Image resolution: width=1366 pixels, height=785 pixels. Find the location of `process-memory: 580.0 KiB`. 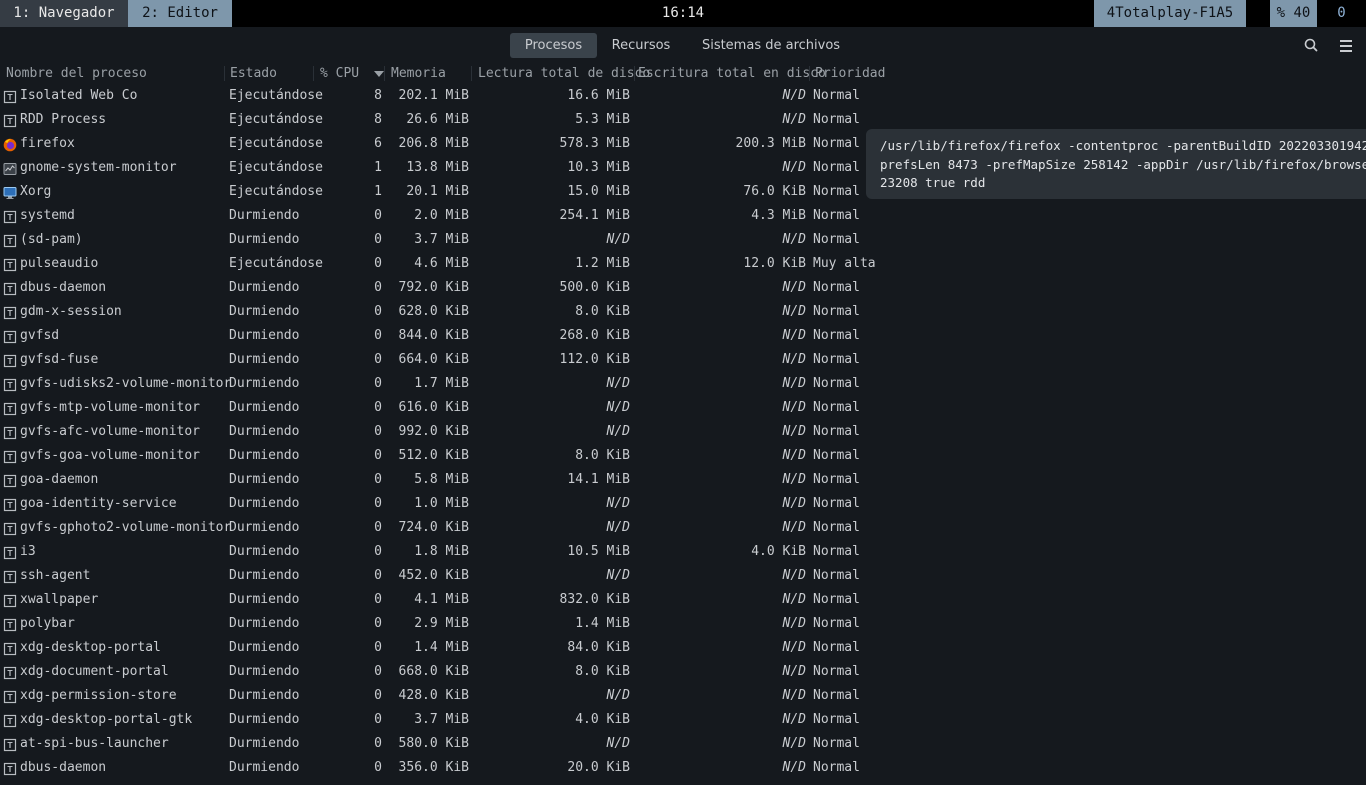

process-memory: 580.0 KiB is located at coordinates (433, 743).